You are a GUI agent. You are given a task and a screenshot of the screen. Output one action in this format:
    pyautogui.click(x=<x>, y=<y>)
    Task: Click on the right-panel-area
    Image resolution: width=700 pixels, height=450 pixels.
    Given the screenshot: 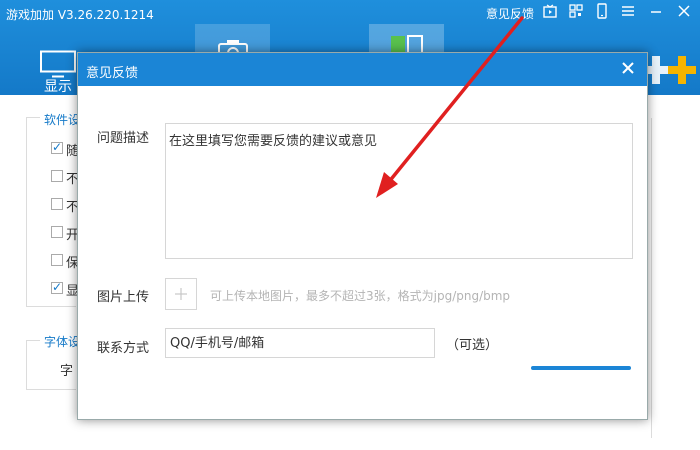 What is the action you would take?
    pyautogui.click(x=674, y=275)
    